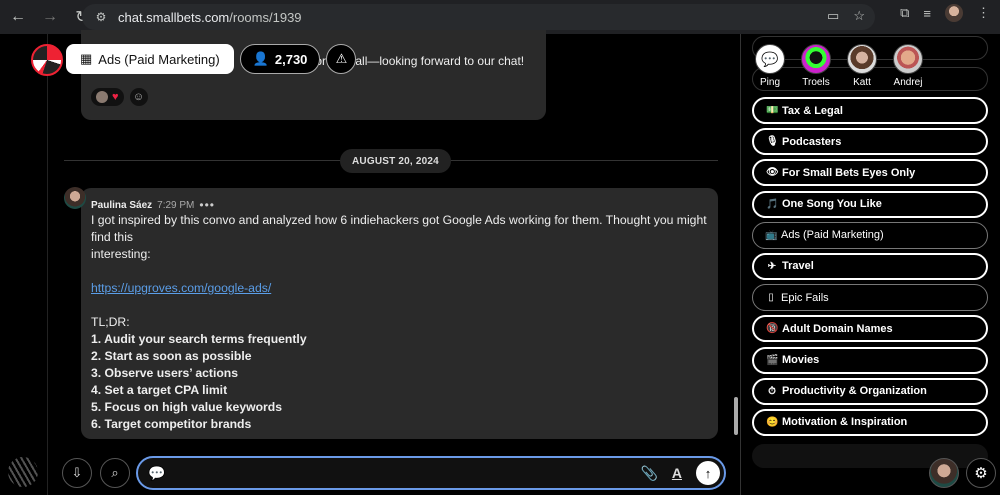 The image size is (1000, 495). I want to click on sidebar-item-adult-domains: 🔞 Adult Domain Names, so click(870, 329).